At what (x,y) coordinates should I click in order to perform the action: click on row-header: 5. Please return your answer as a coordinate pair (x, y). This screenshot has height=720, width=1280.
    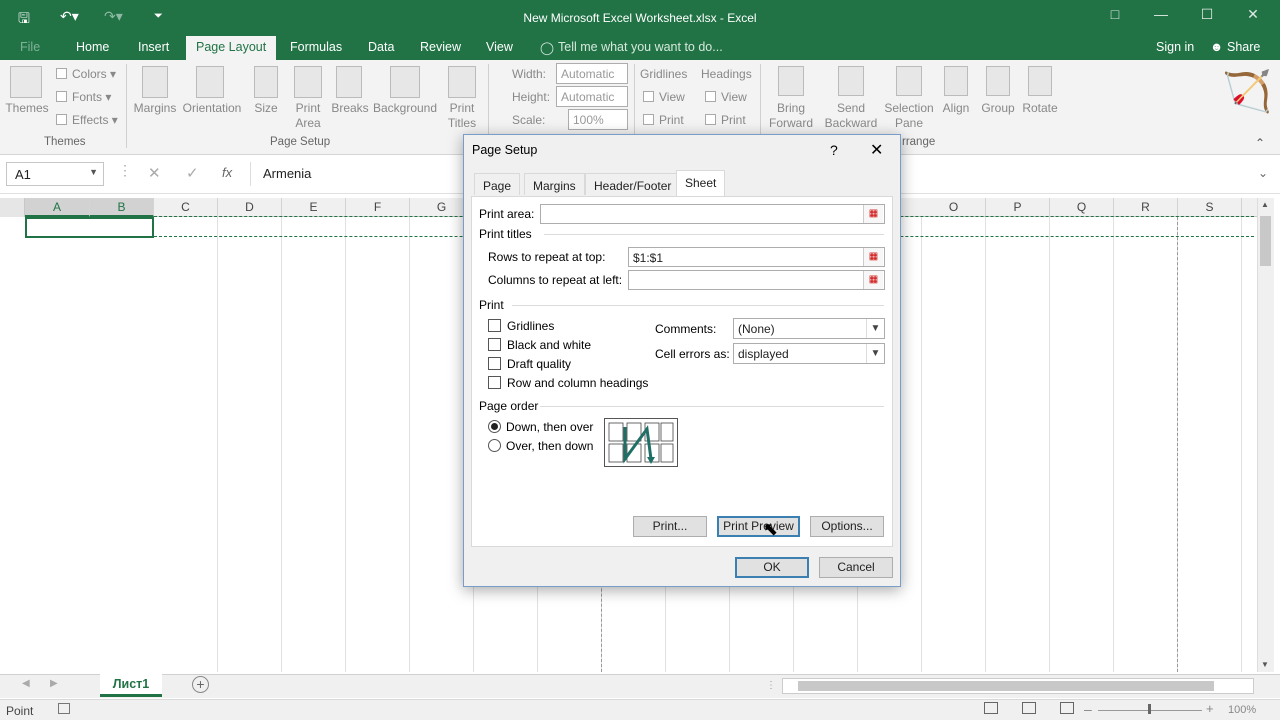
    Looking at the image, I should click on (12, 307).